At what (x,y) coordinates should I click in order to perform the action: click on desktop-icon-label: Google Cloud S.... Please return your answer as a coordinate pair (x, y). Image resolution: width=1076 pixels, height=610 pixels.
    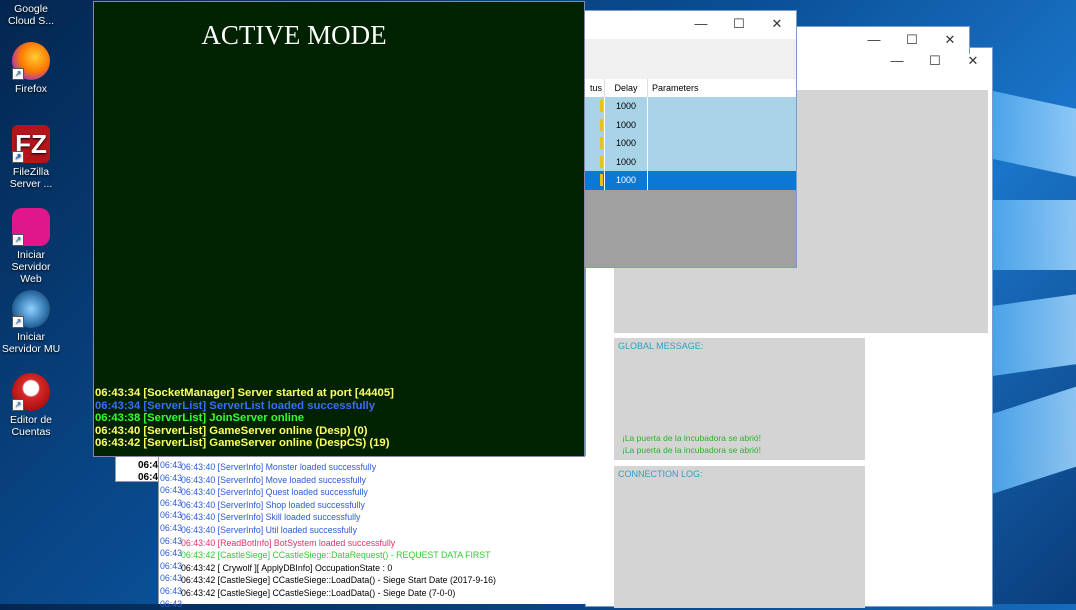
    Looking at the image, I should click on (31, 15).